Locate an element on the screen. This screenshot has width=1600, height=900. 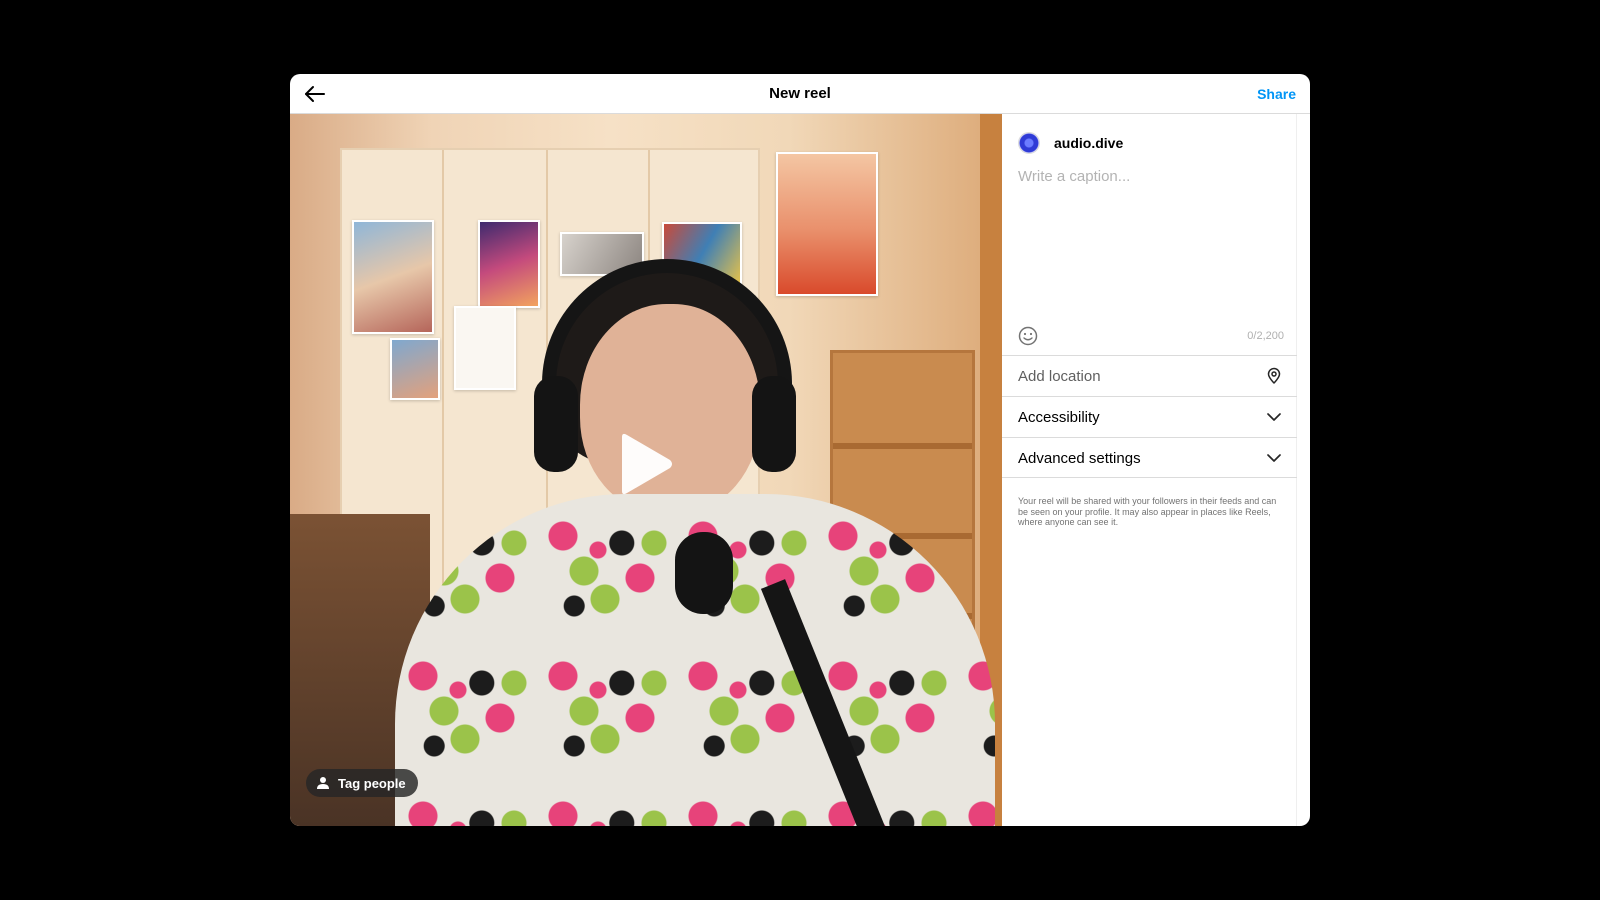
add-location-row: Add location is located at coordinates (1149, 375).